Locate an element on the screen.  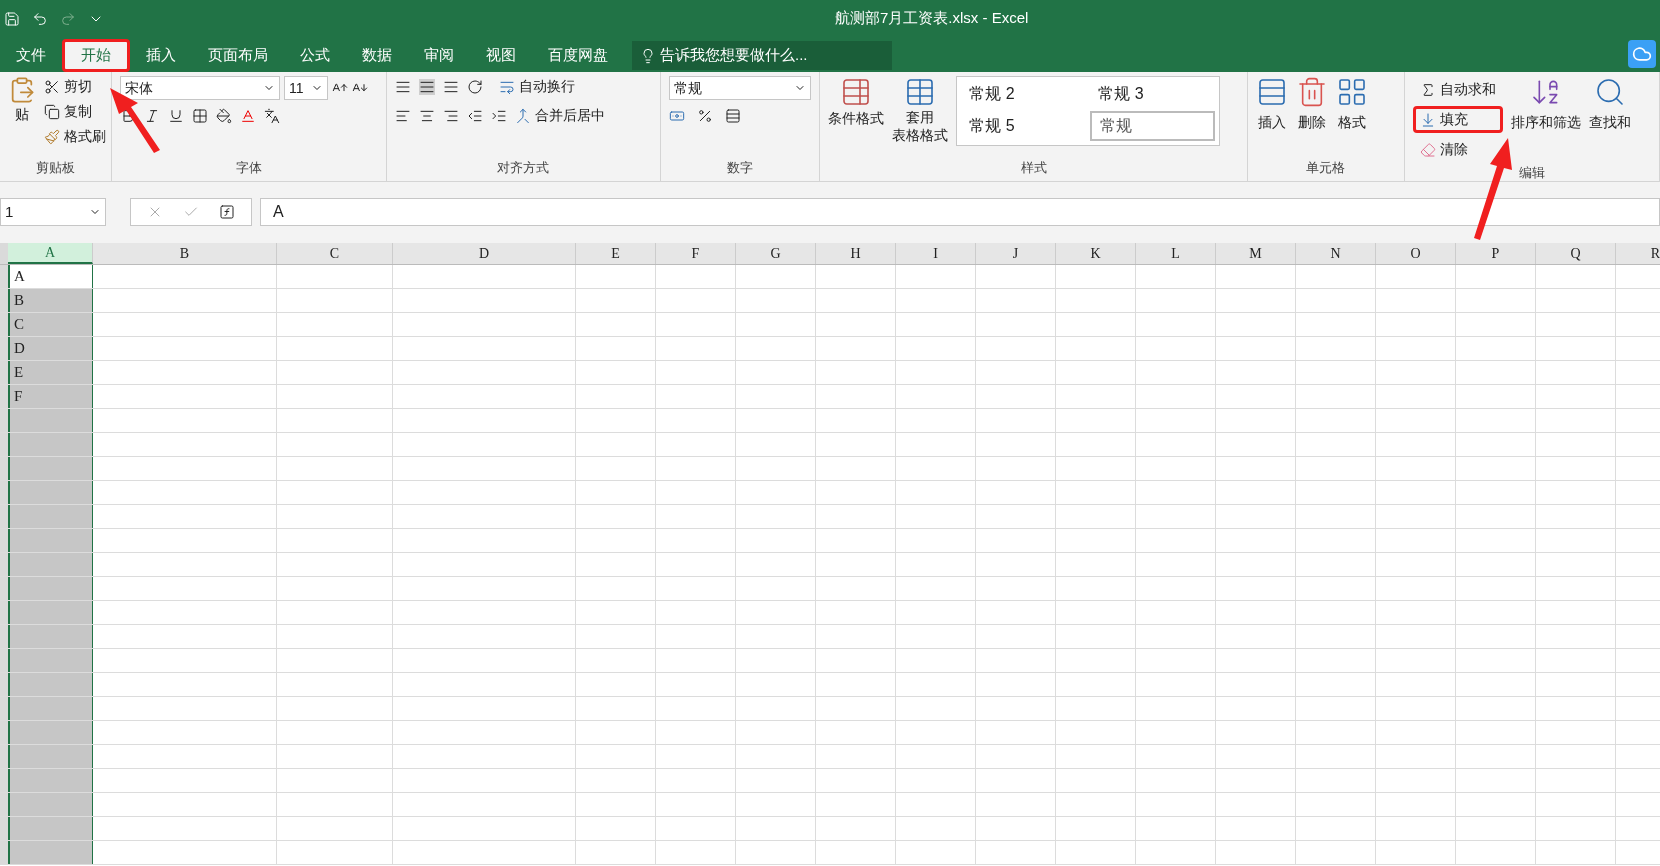
ribbon-tab: 公式 is located at coordinates (315, 55).